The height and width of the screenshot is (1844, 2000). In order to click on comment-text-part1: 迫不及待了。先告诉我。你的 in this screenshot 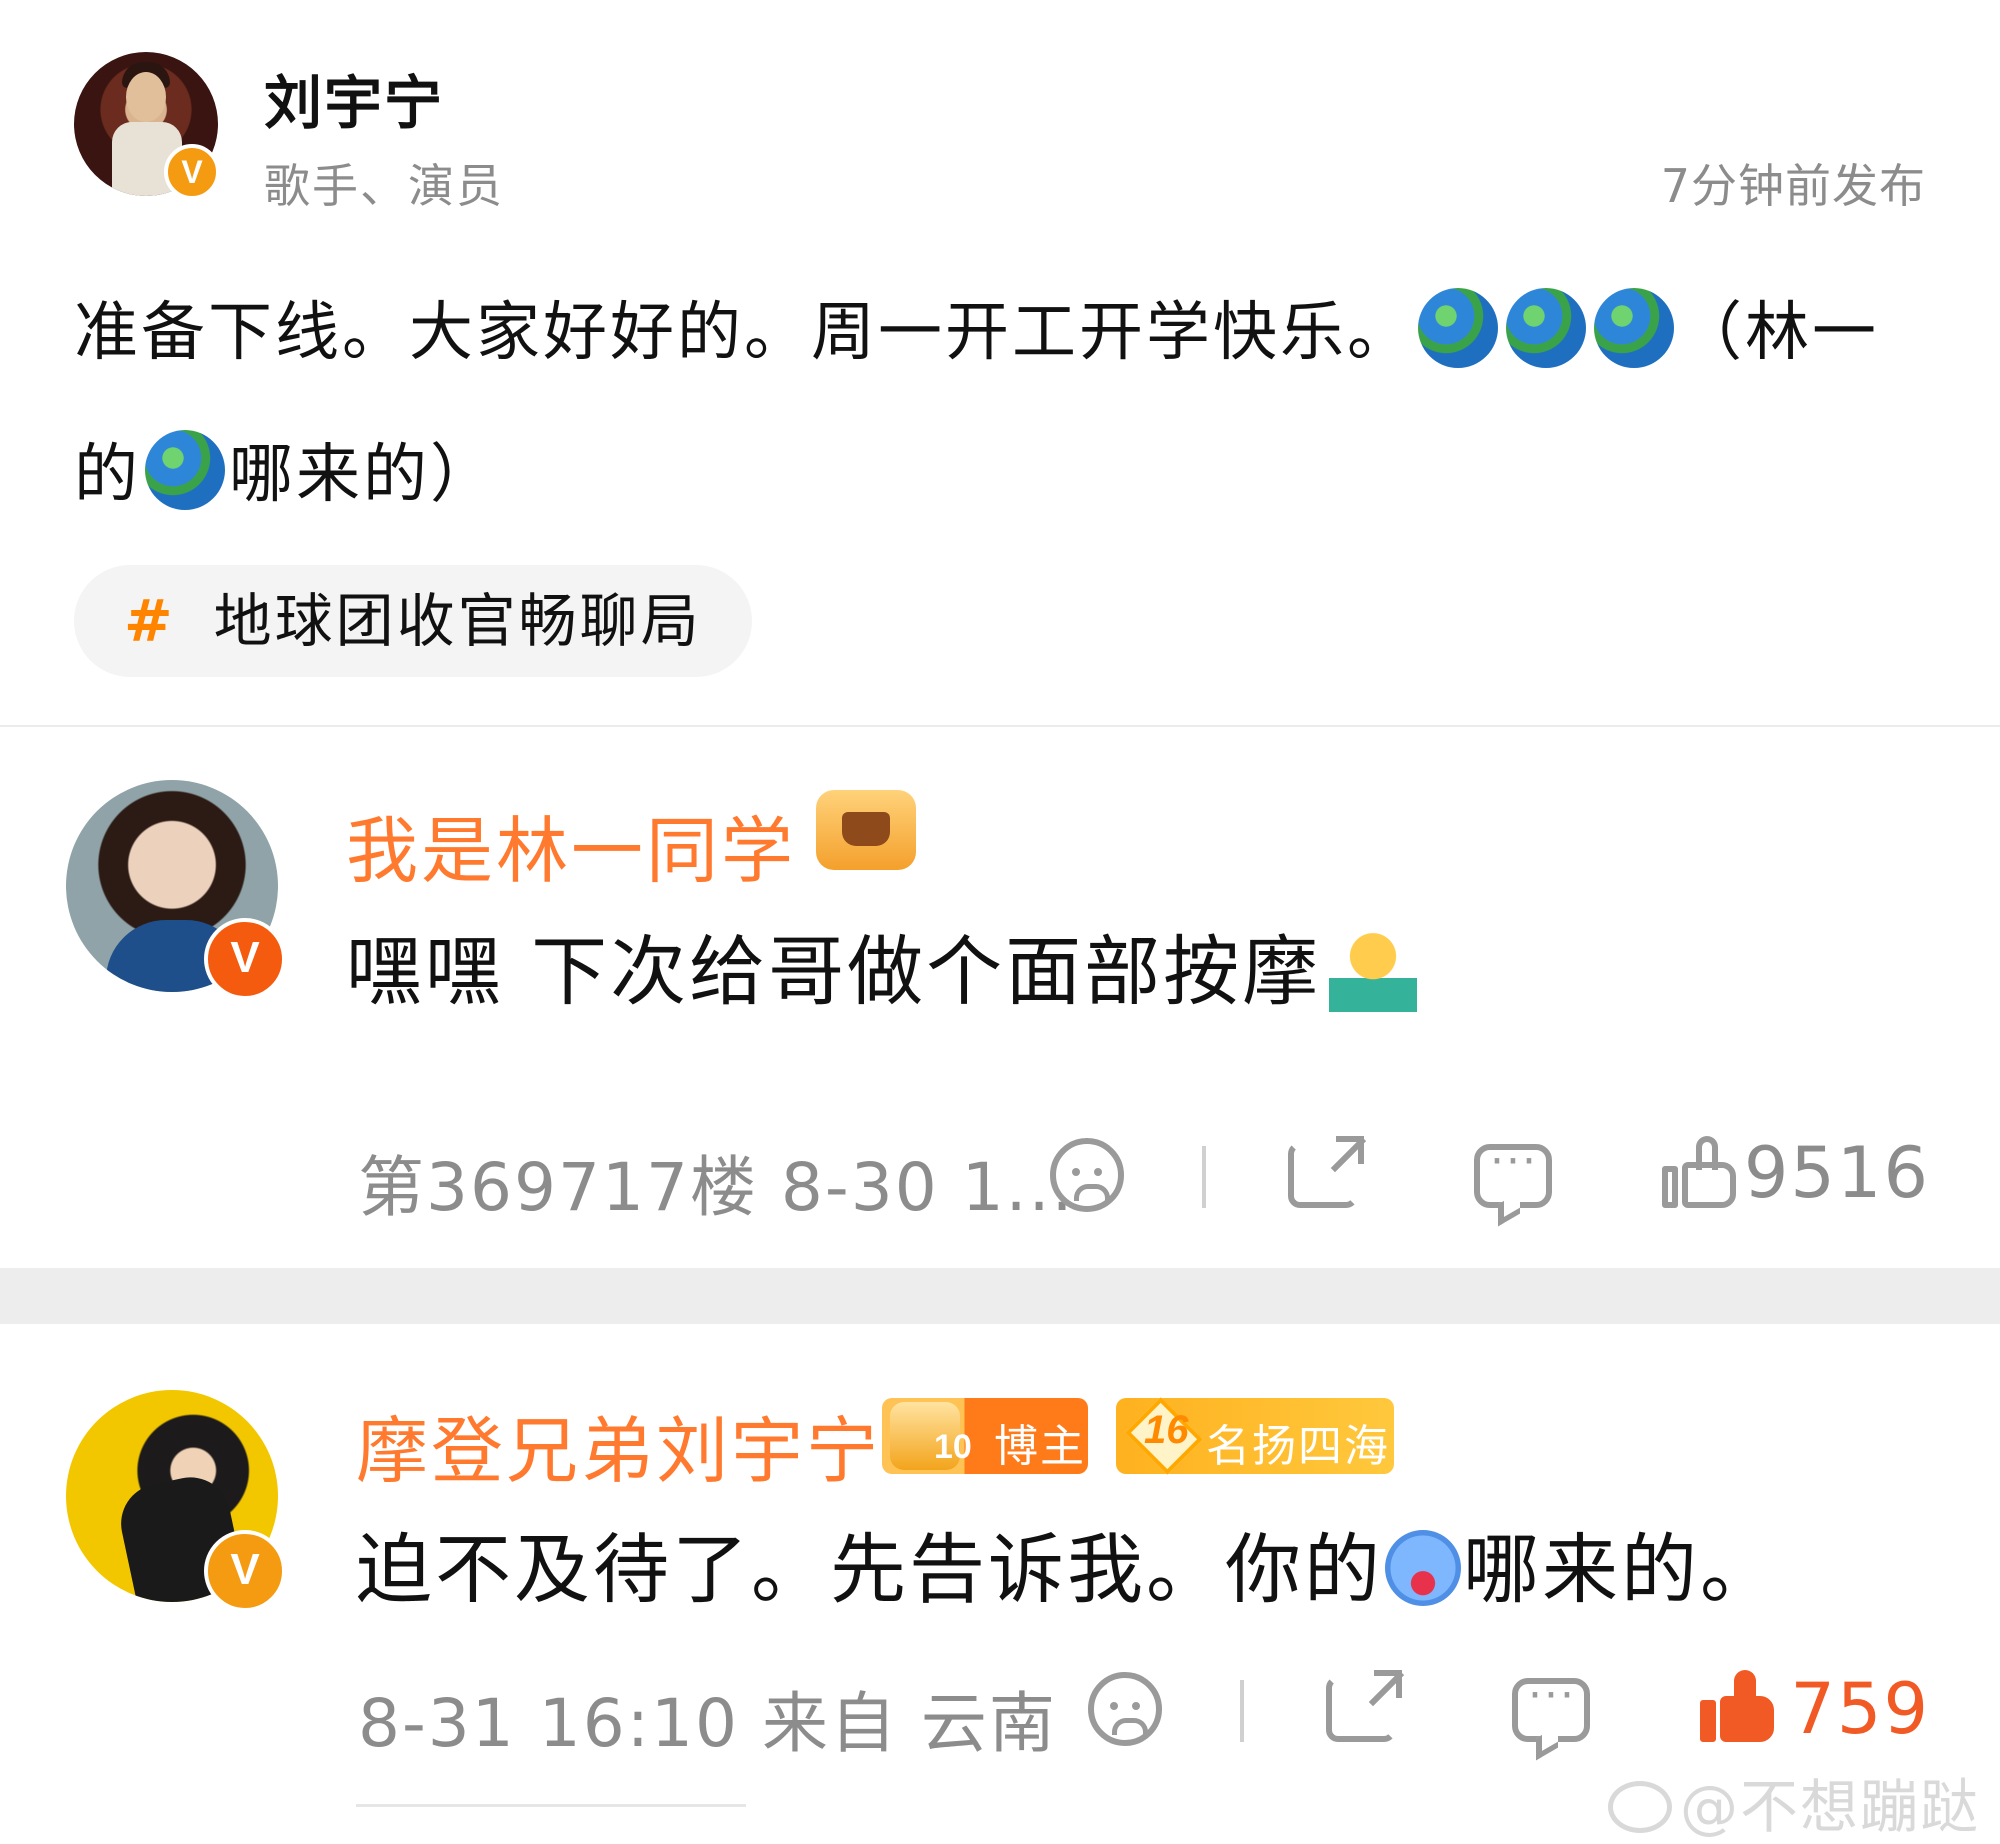, I will do `click(869, 1569)`.